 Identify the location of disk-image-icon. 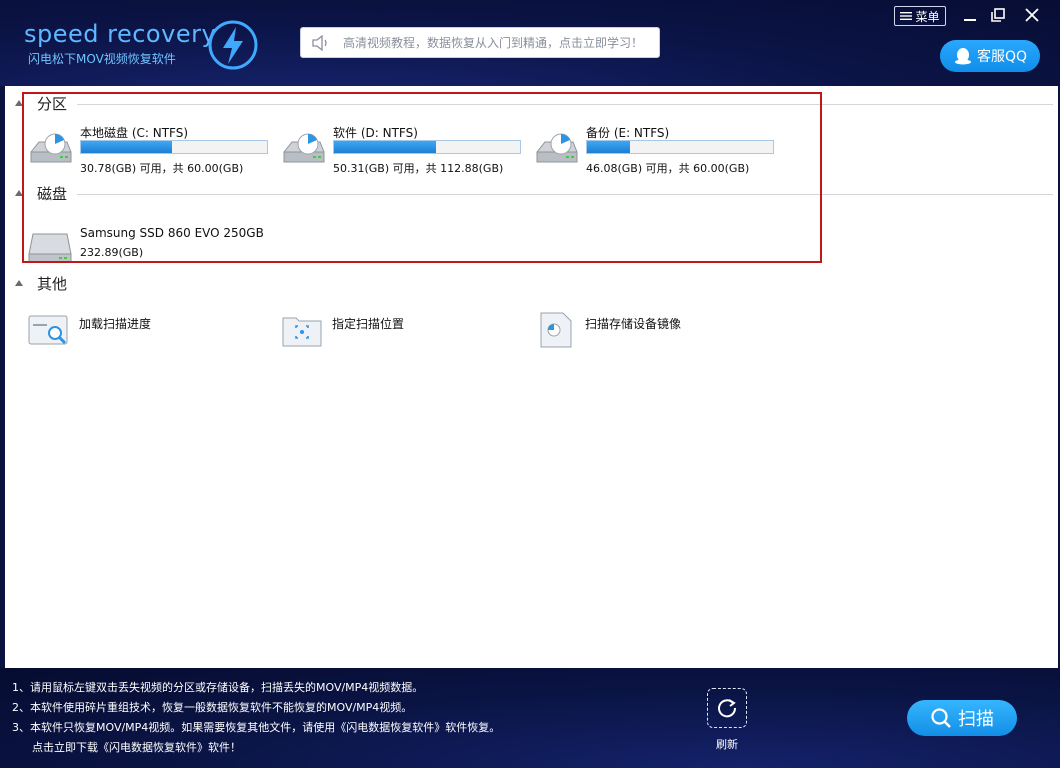
(556, 330).